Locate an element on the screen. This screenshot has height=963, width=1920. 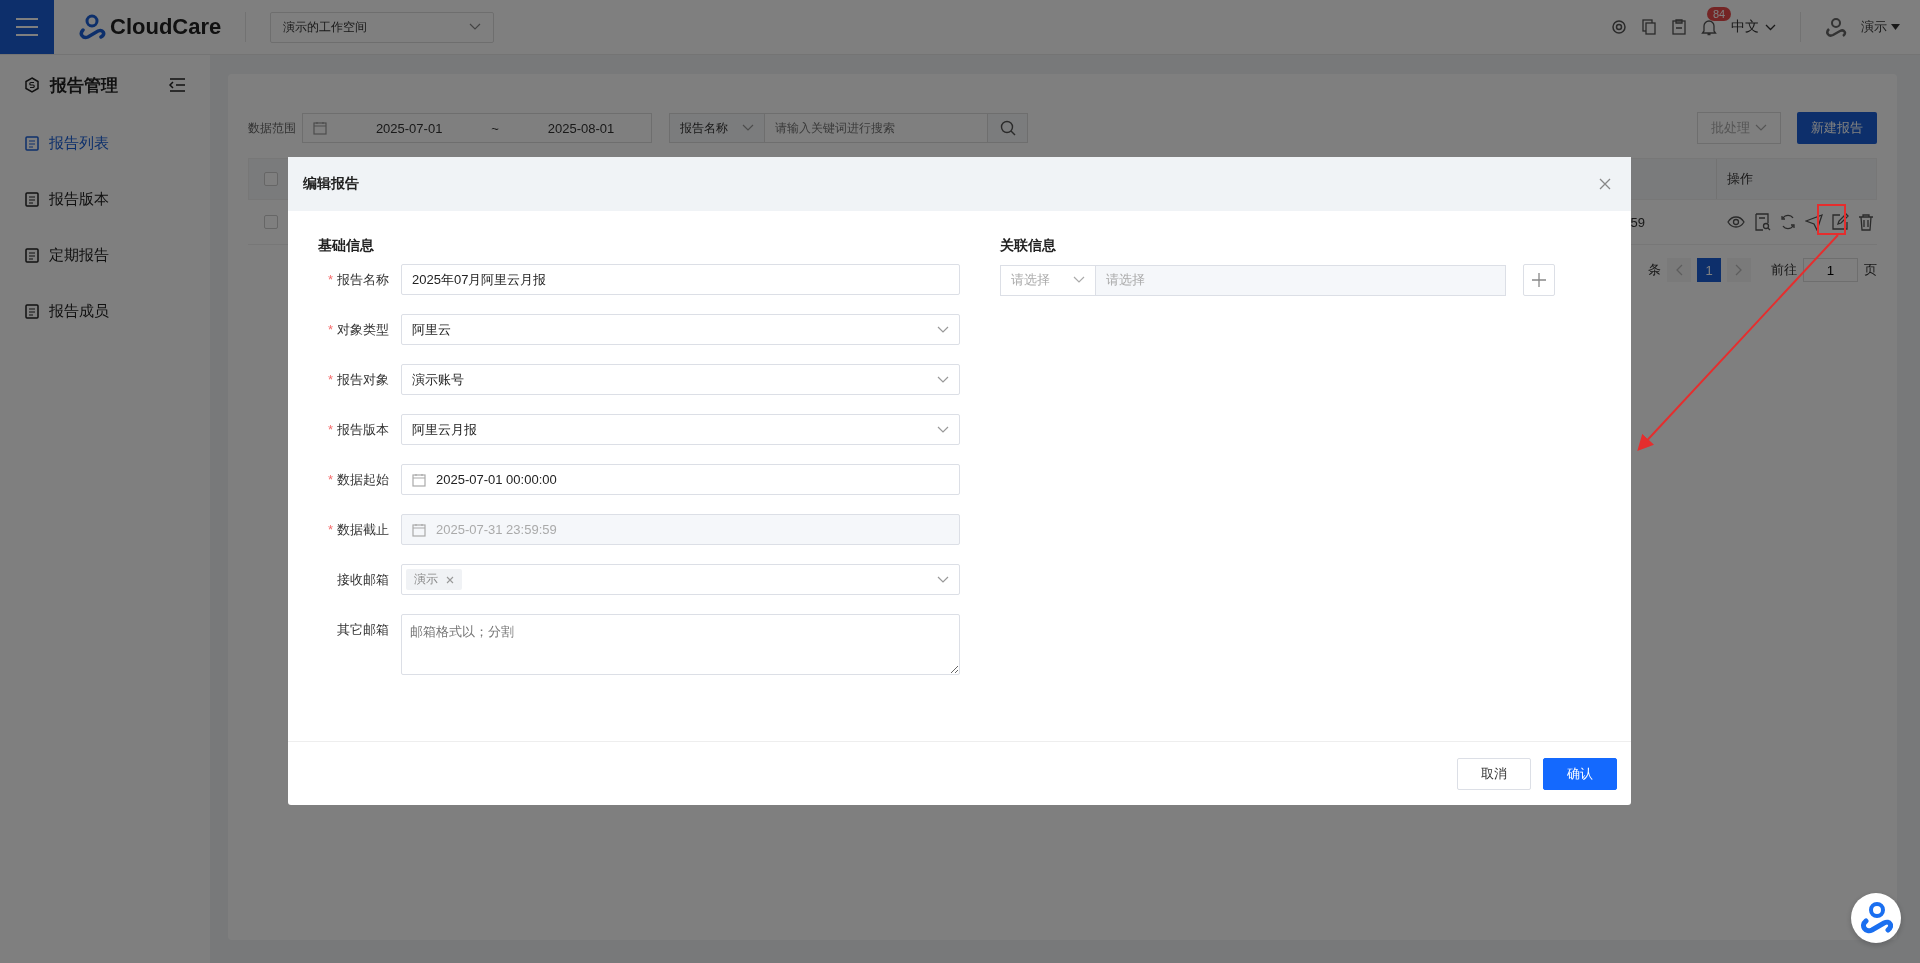
field-label: * 报告版本 is located at coordinates (358, 430).